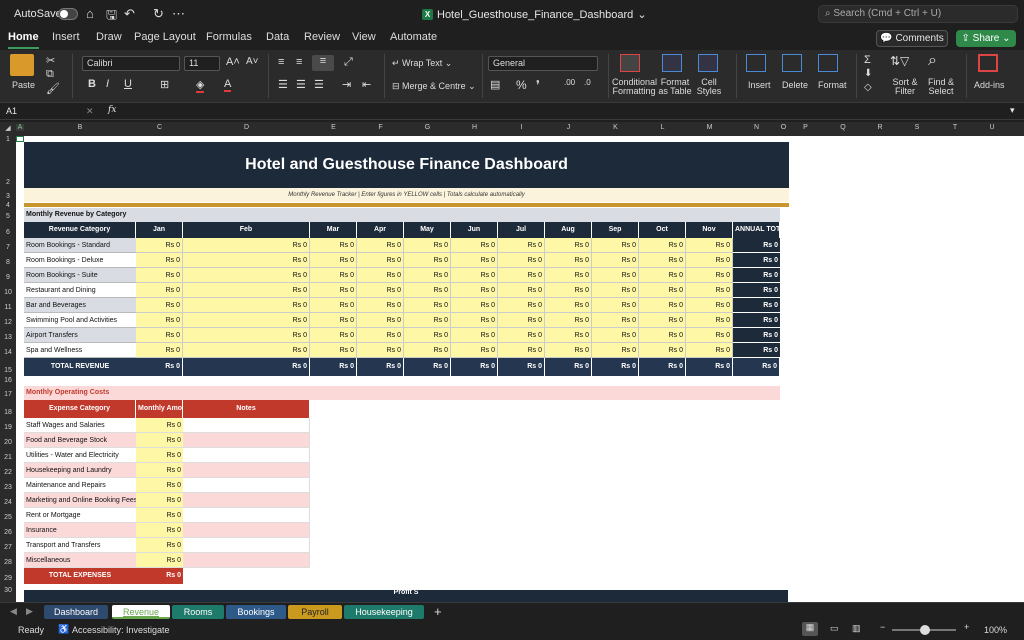 Image resolution: width=1024 pixels, height=640 pixels. Describe the element at coordinates (709, 87) in the screenshot. I see `cell-styles-button: Cell Styles` at that location.